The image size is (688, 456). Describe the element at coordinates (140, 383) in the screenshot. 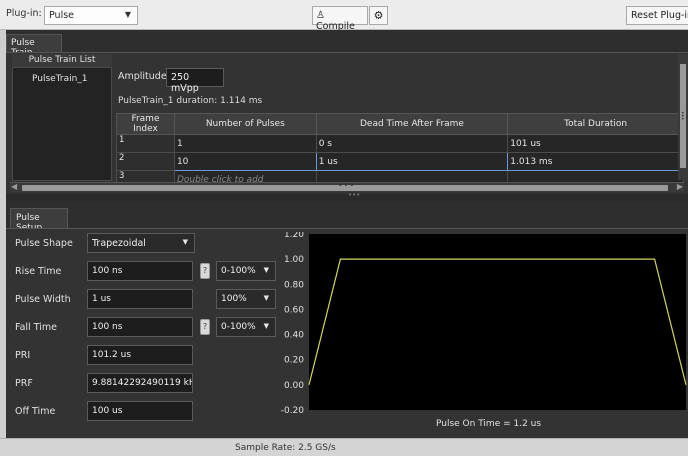

I see `prf-input: 9.88142292490119 kHz` at that location.